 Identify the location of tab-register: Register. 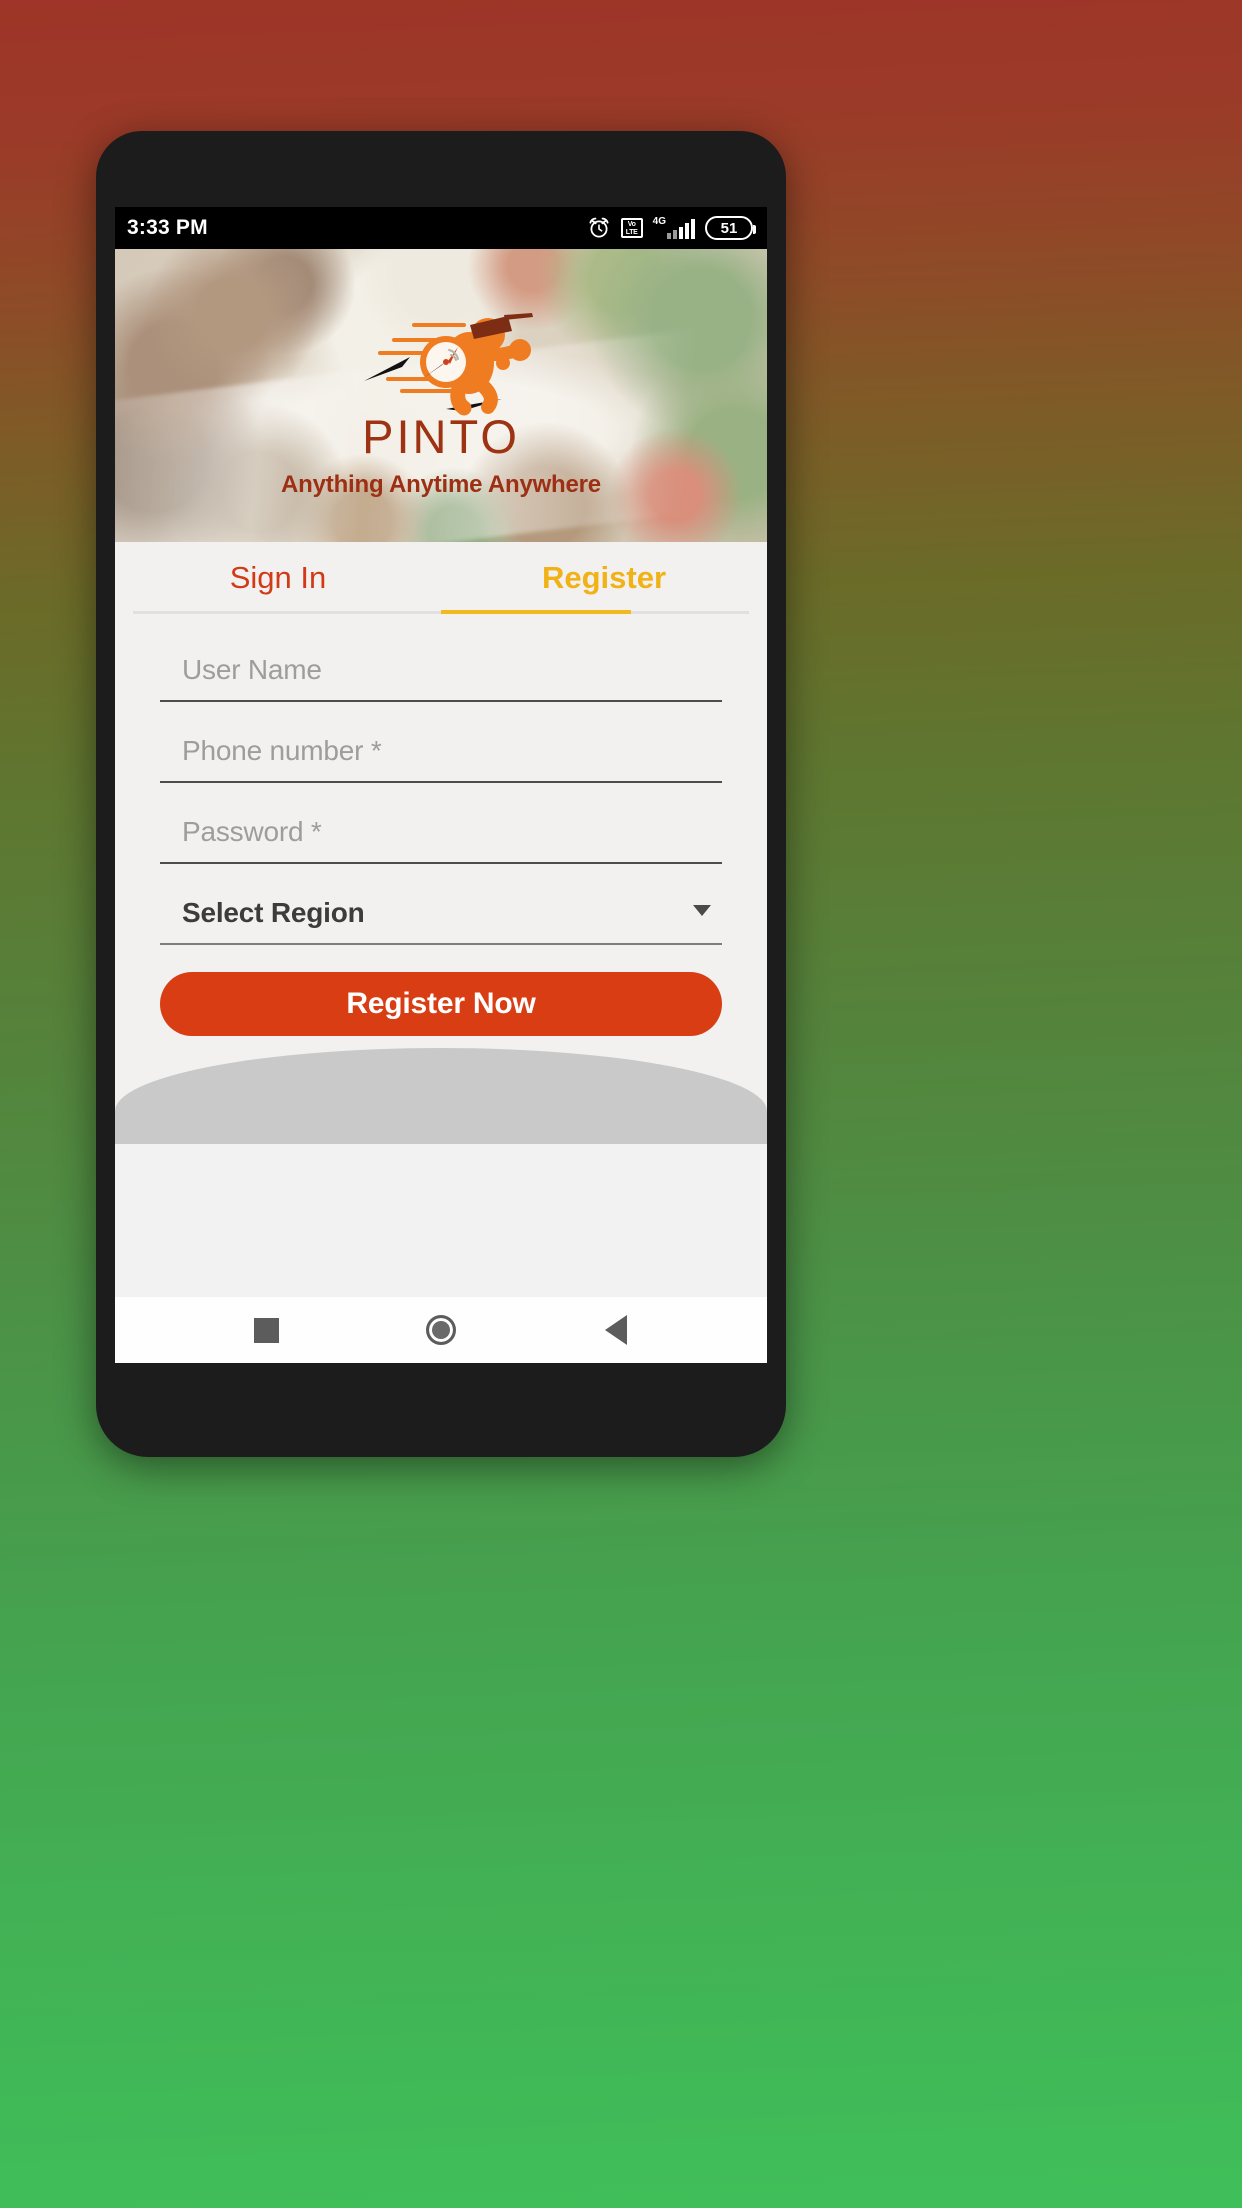
(604, 578).